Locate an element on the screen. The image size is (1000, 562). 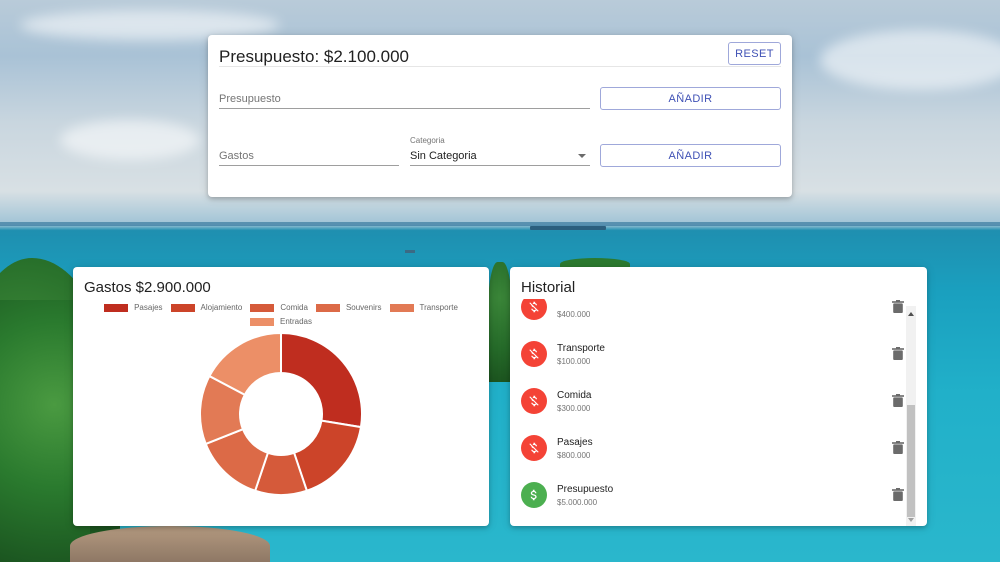
donut-slice-pasajes is located at coordinates (321, 380).